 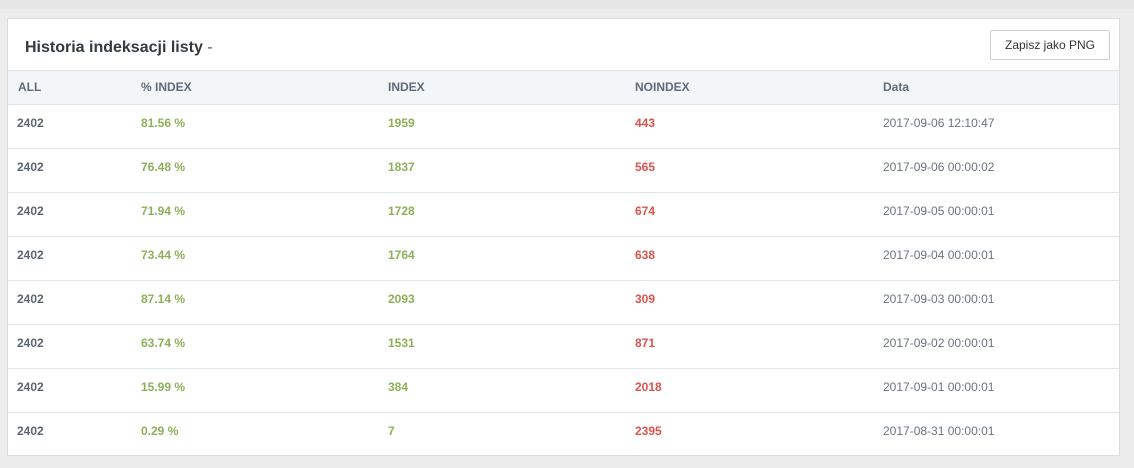 I want to click on cell-index: 1531, so click(x=511, y=346).